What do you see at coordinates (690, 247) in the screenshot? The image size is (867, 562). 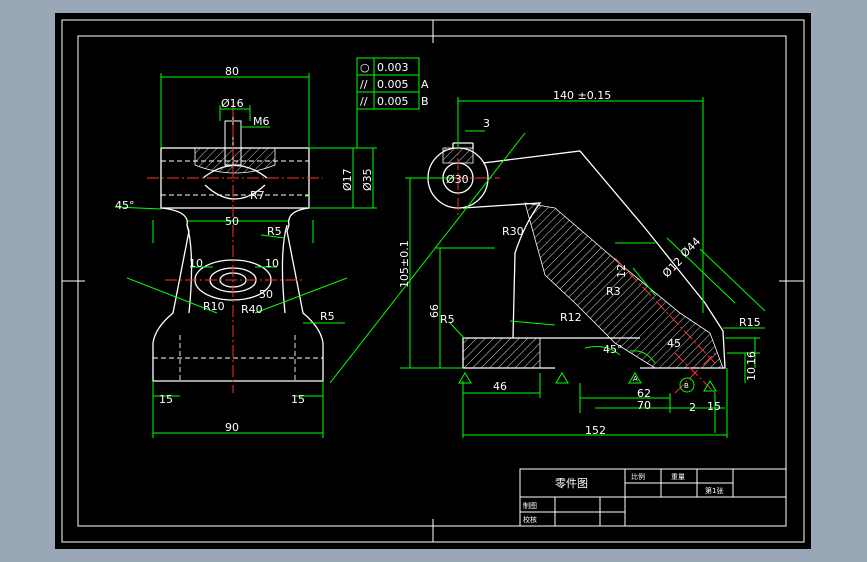 I see `dim-dia44: Ø44` at bounding box center [690, 247].